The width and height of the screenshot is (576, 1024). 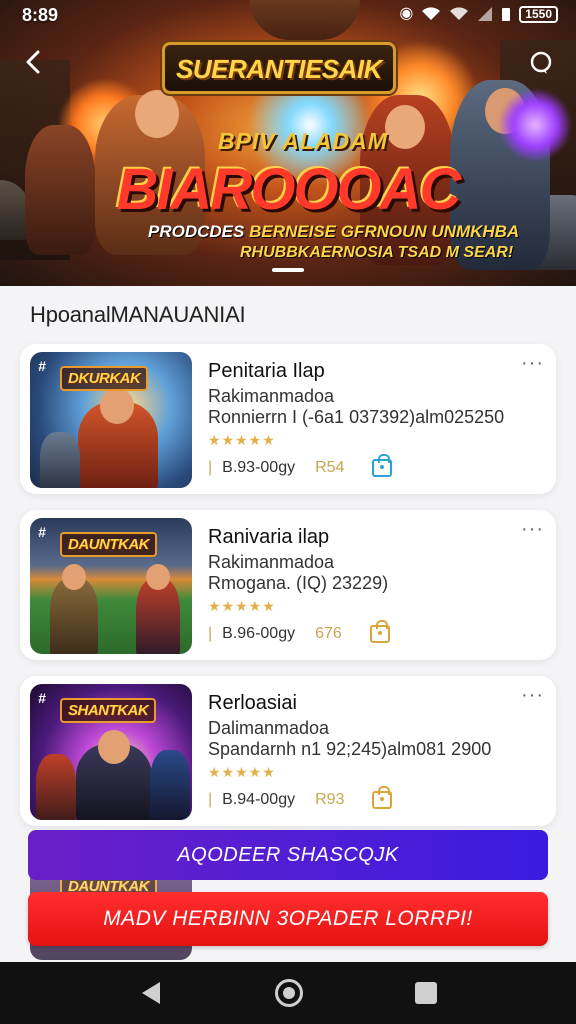 What do you see at coordinates (426, 993) in the screenshot?
I see `nav-recents-icon` at bounding box center [426, 993].